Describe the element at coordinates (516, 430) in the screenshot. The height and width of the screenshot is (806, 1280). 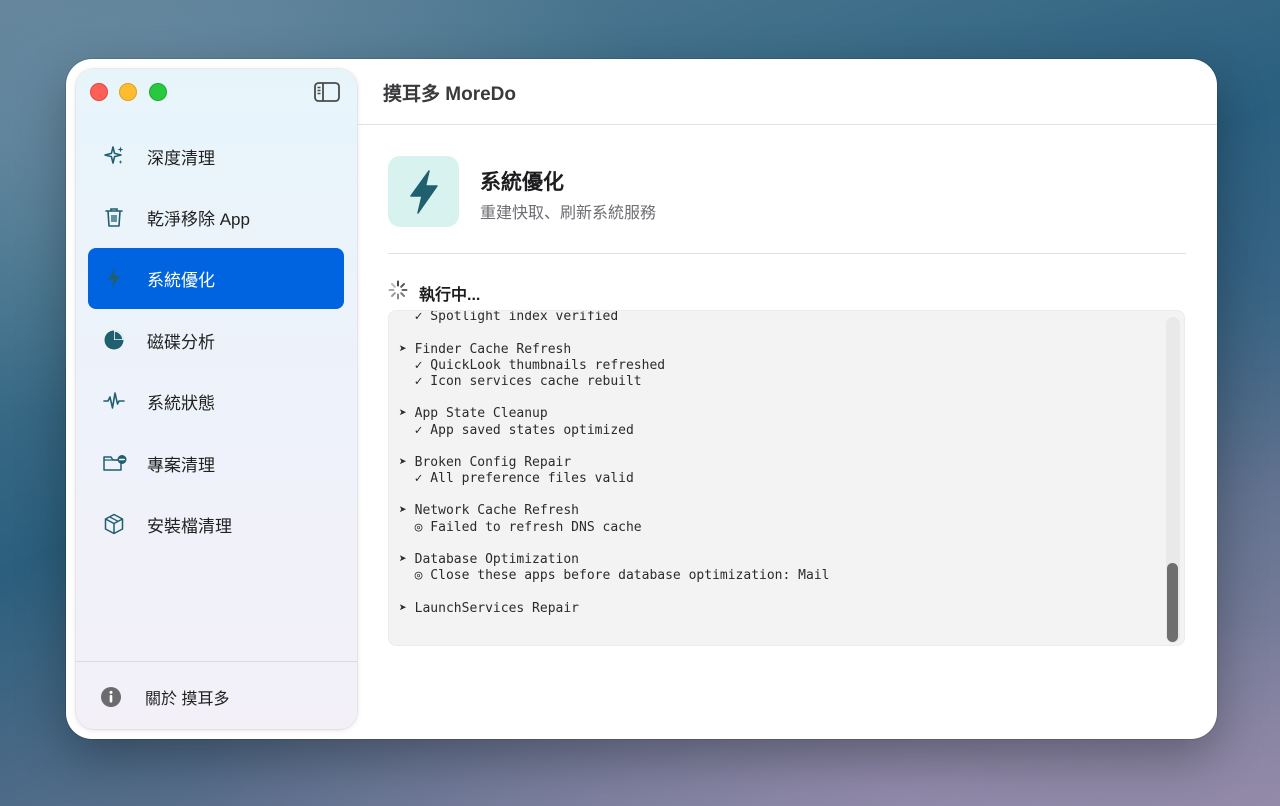
I see `log-line: ✓ App saved states optimized` at that location.